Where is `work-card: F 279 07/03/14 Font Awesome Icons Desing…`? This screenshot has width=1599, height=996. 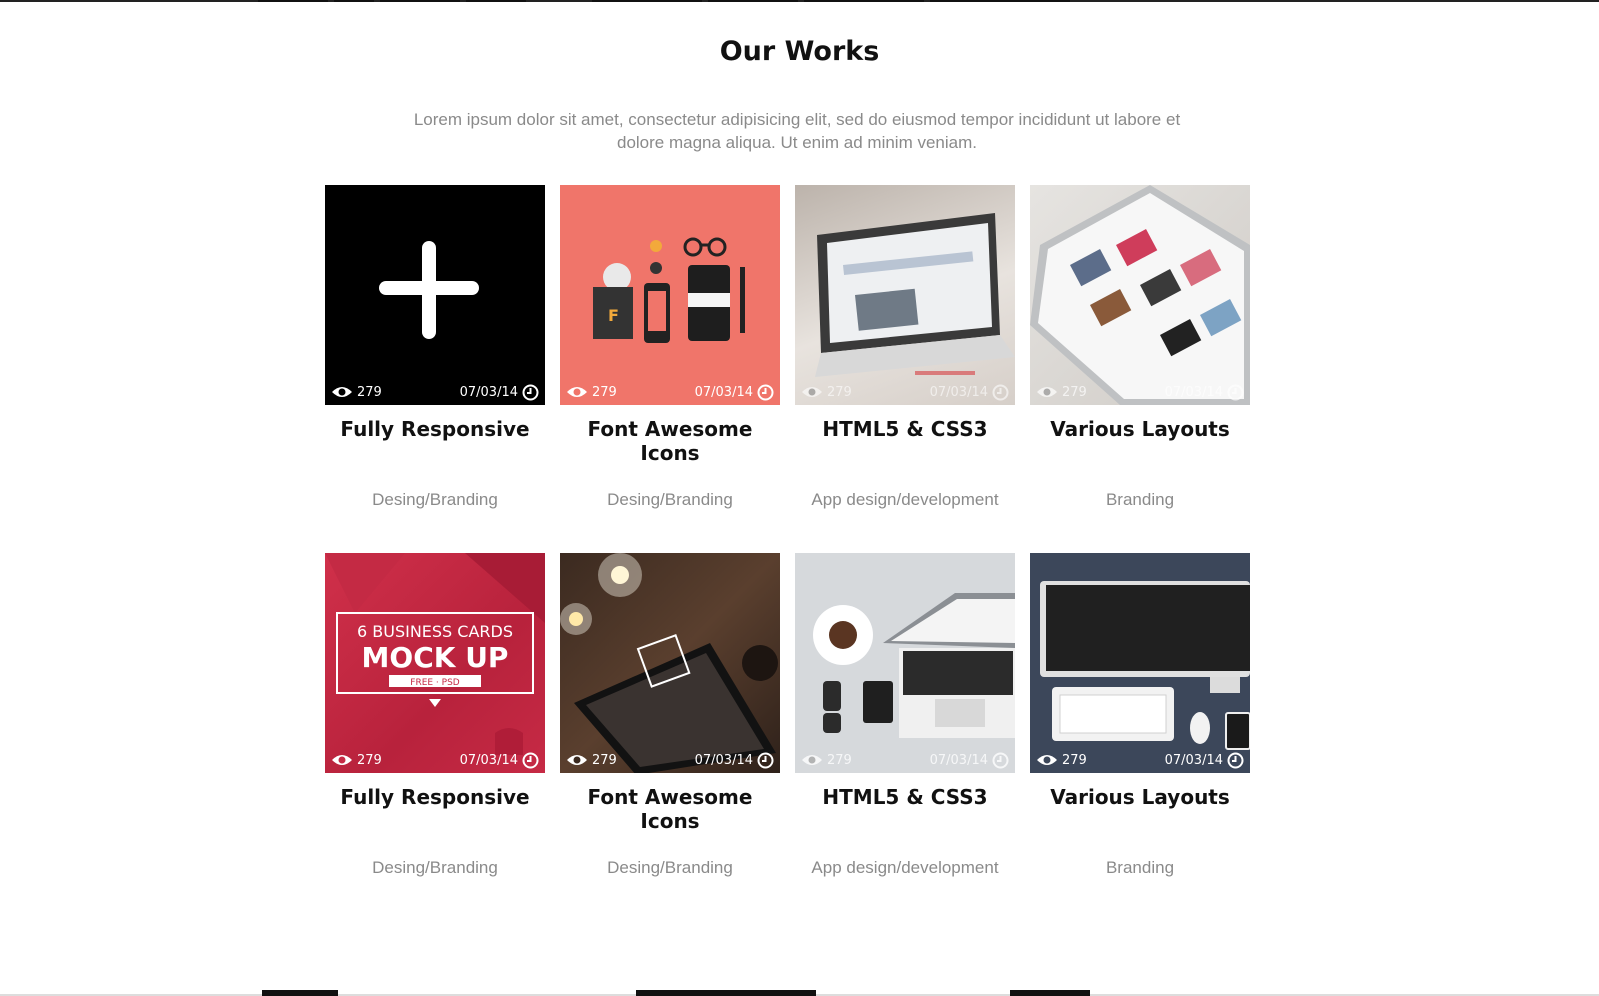
work-card: F 279 07/03/14 Font Awesome Icons Desing… is located at coordinates (670, 369).